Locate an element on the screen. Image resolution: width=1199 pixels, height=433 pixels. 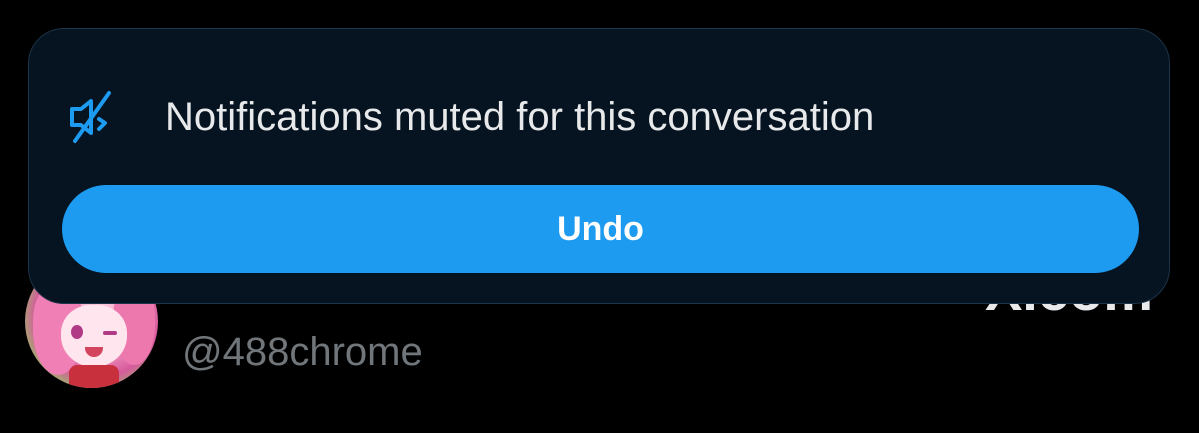
bell-muted-icon is located at coordinates (92, 117).